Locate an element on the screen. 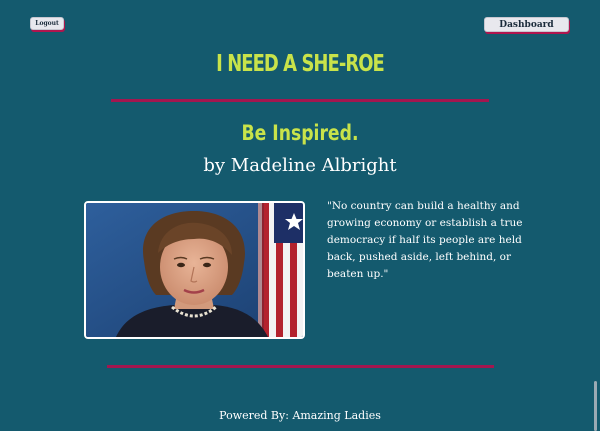 This screenshot has width=600, height=431. author-portrait is located at coordinates (194, 270).